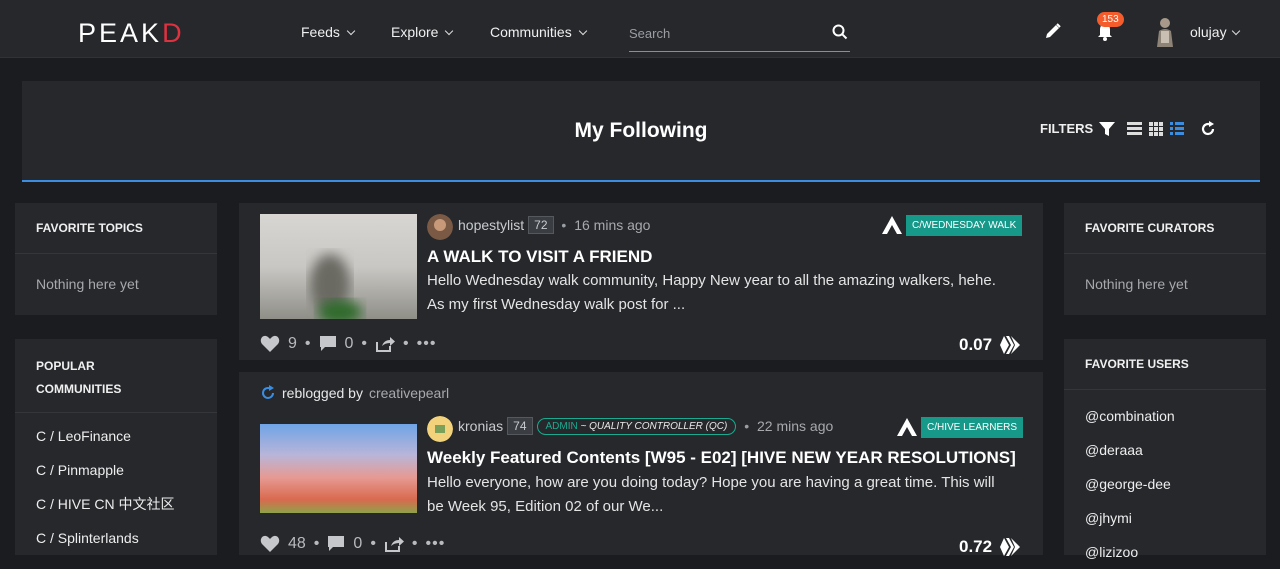  Describe the element at coordinates (636, 426) in the screenshot. I see `community-role-badge: ADMIN ~ QUALITY CONTROLLER (QC)` at that location.